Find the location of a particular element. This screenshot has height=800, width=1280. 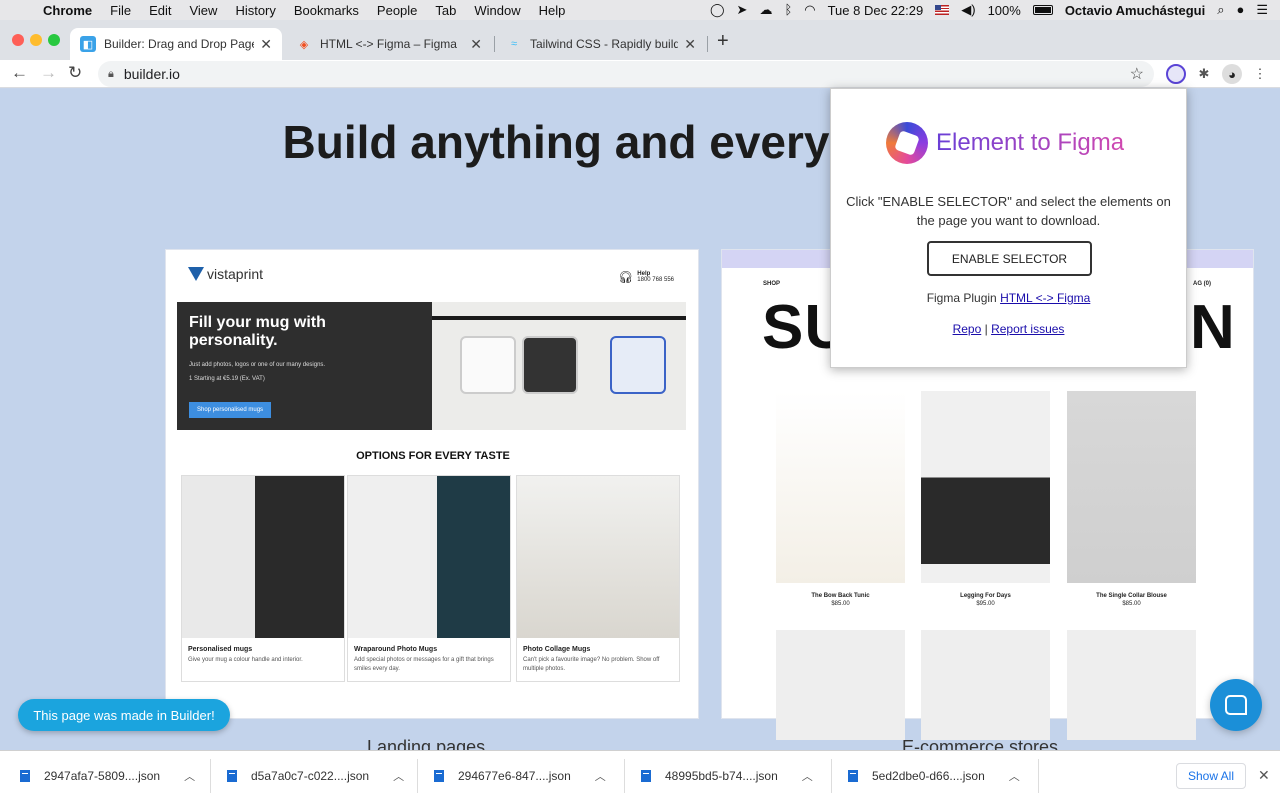

shop-nav-link: SHOP is located at coordinates (771, 284).